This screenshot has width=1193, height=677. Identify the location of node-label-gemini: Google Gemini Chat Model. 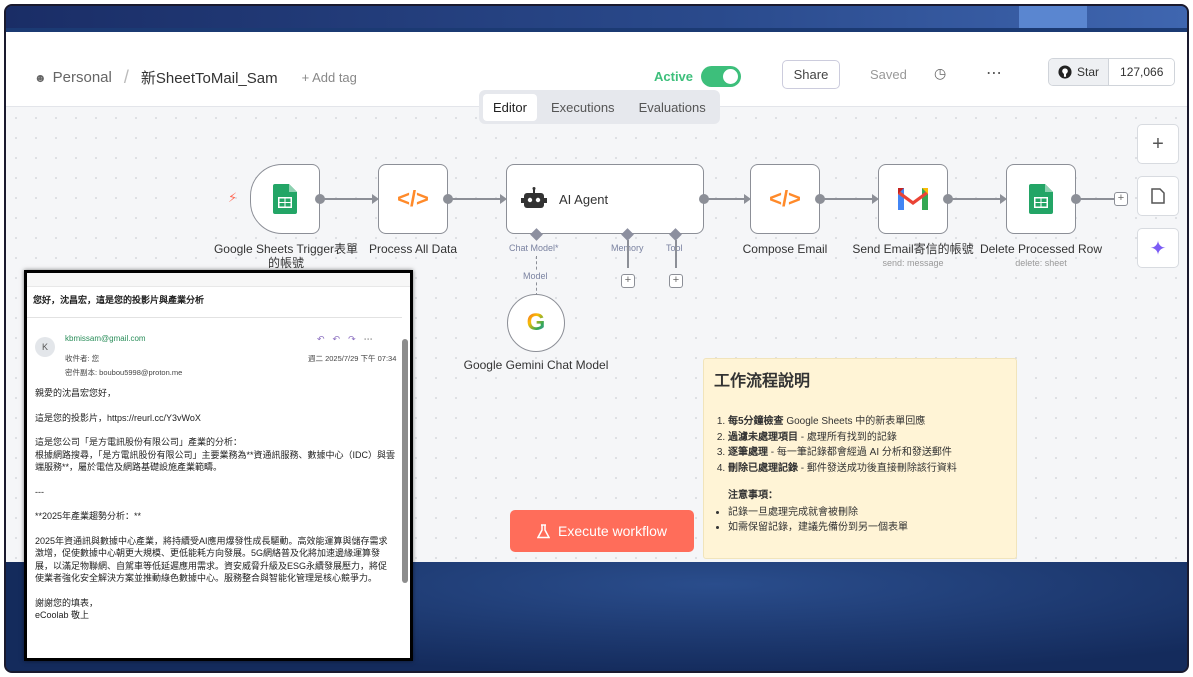
(536, 365).